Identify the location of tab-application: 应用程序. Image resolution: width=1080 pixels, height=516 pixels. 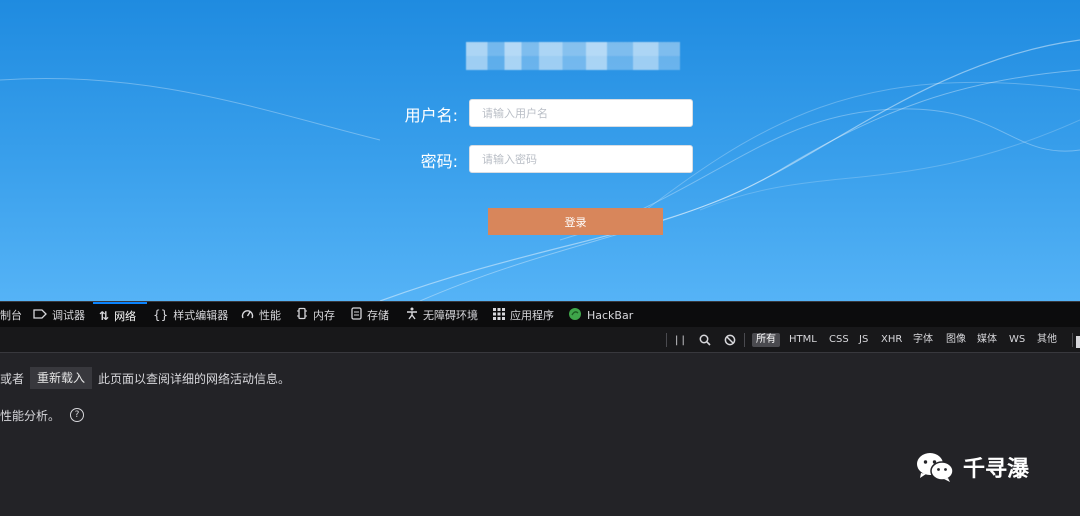
(523, 315).